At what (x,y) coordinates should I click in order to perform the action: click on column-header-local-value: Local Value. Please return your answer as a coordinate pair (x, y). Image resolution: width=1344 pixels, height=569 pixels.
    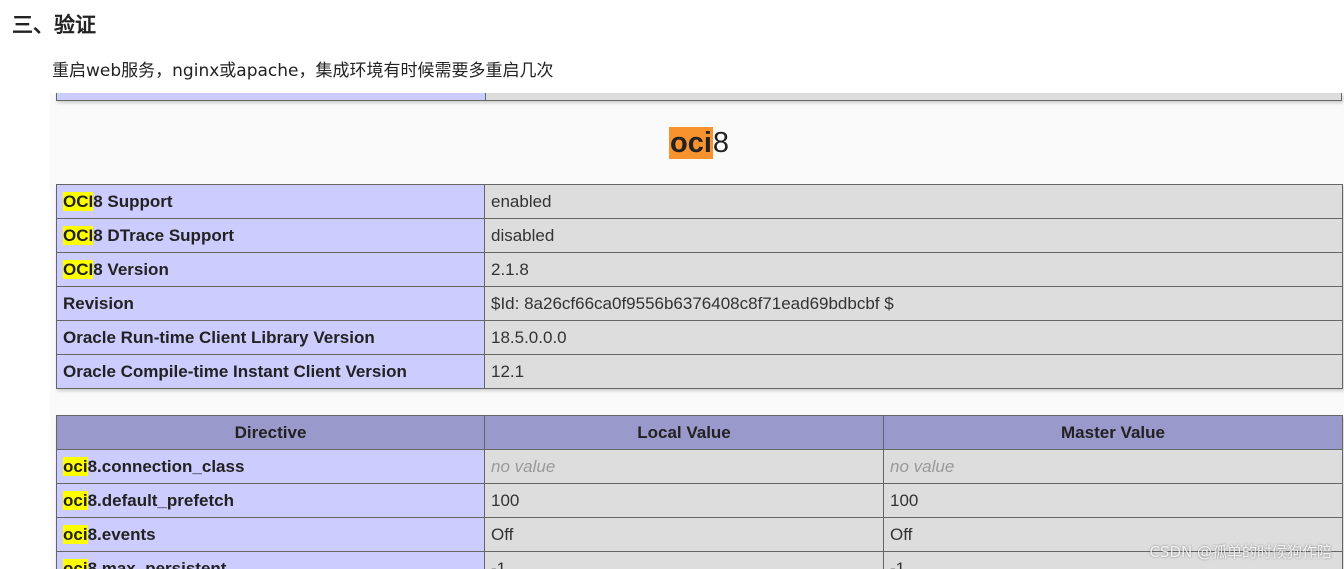
    Looking at the image, I should click on (684, 432).